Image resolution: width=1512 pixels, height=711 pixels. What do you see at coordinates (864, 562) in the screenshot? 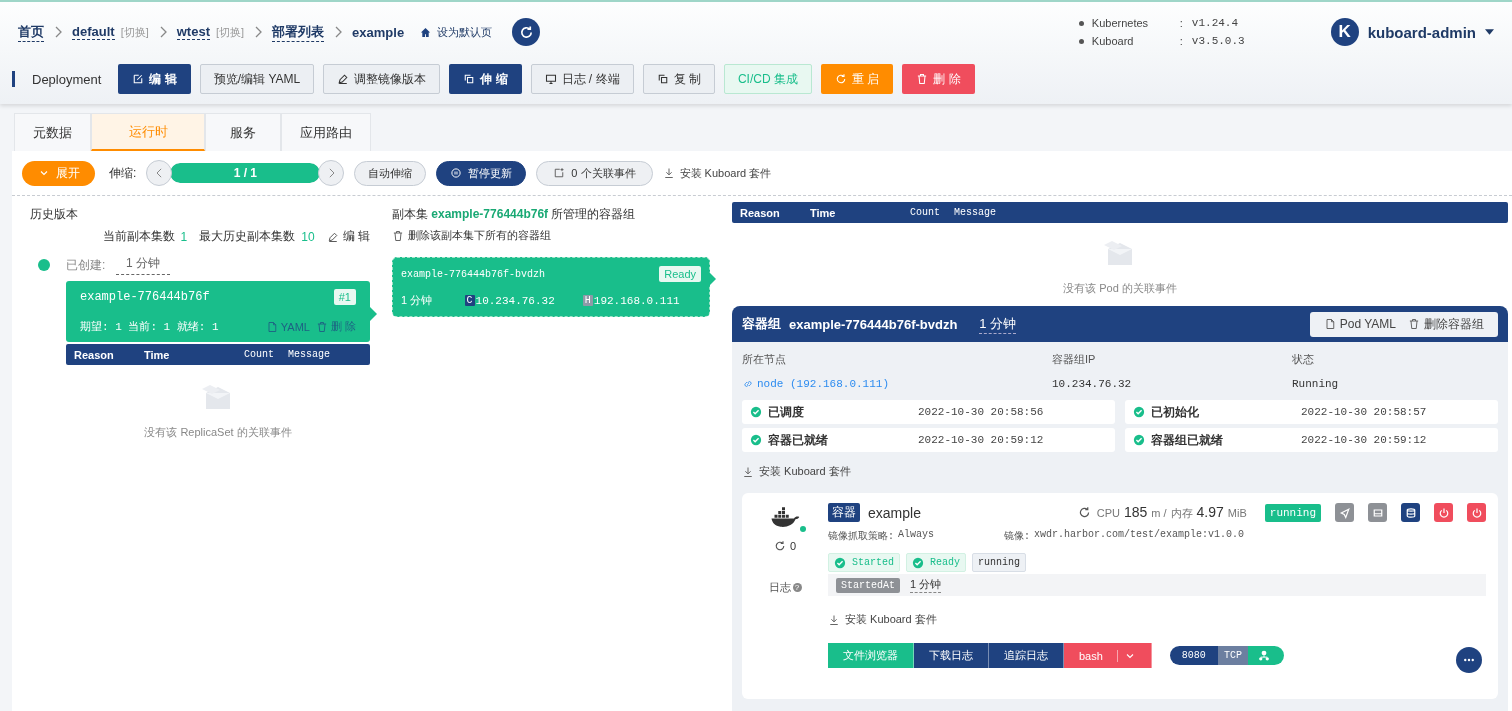
I see `status-tag: Started` at bounding box center [864, 562].